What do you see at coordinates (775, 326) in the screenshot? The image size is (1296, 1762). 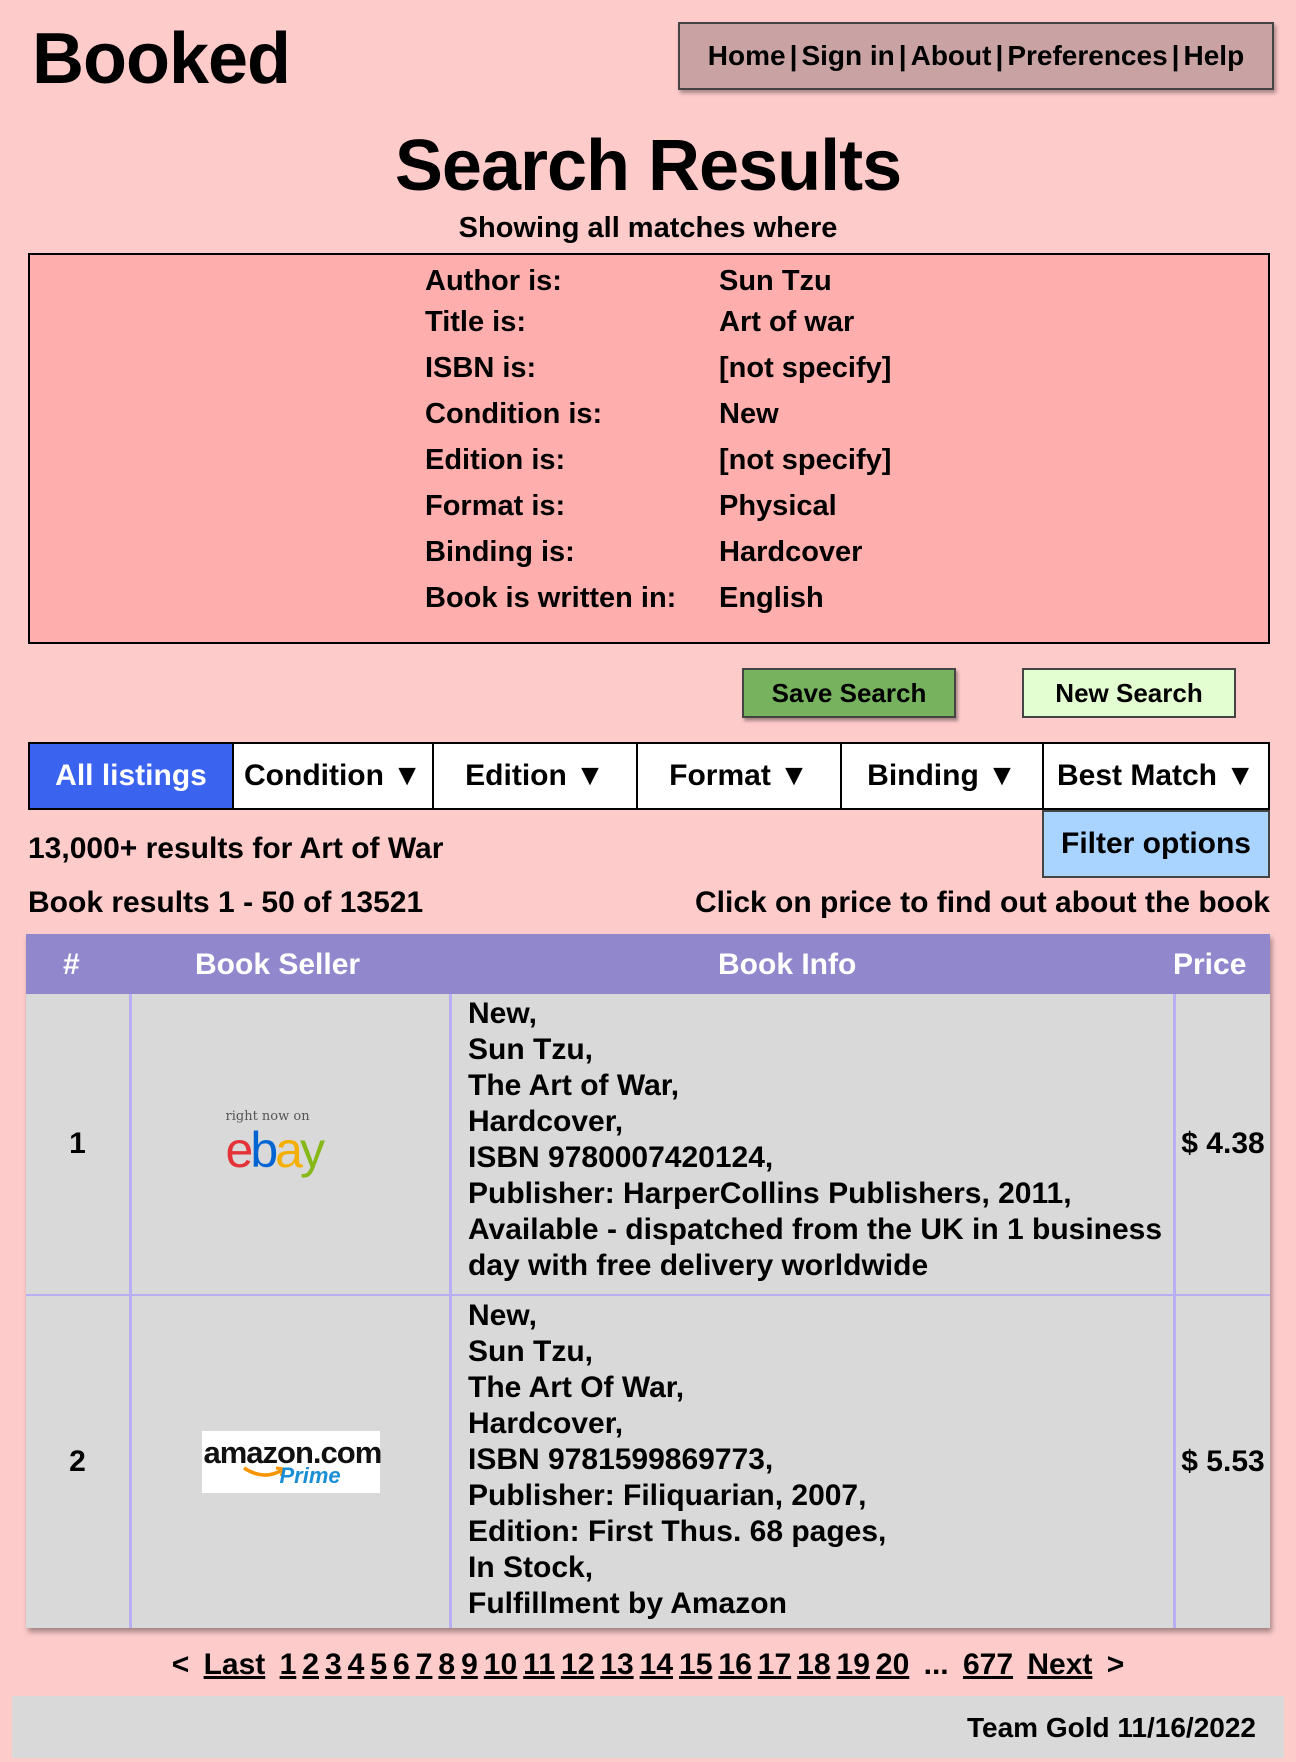 I see `criteria-row-title: Title is: Art of war` at bounding box center [775, 326].